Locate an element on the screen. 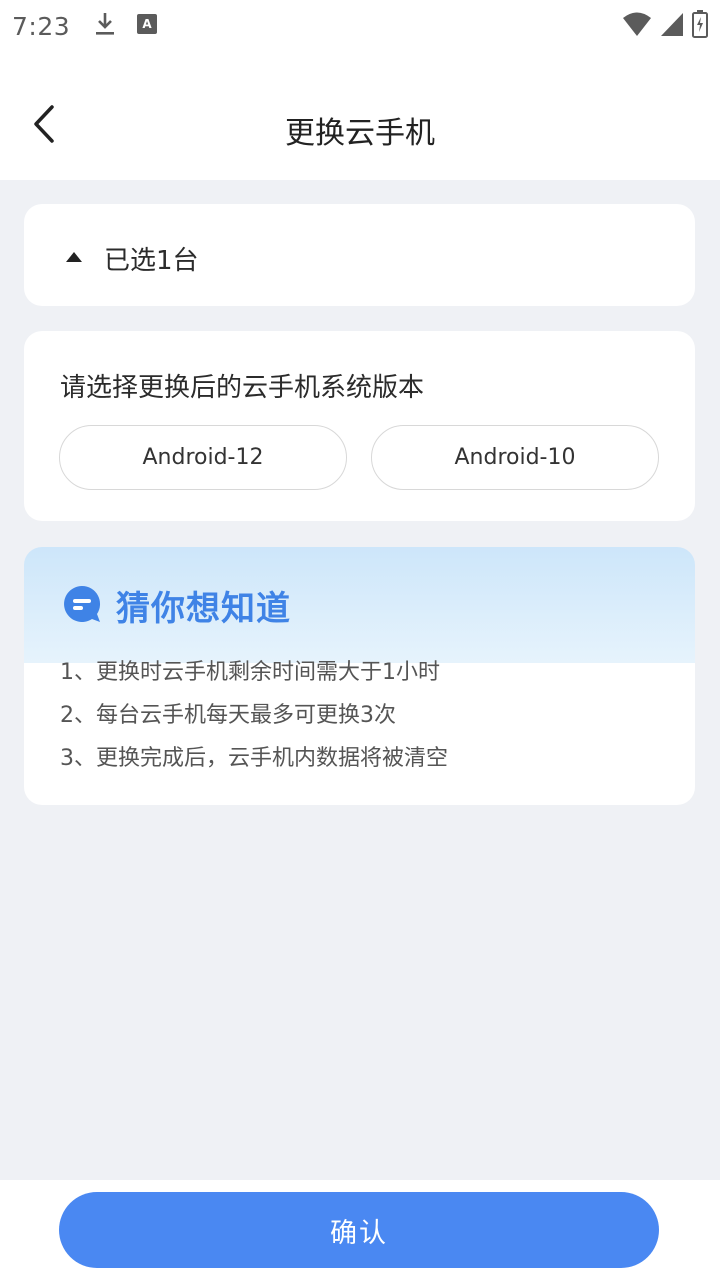 The width and height of the screenshot is (720, 1280). version-select-card: 请选择更换后的云手机系统版本 Android-12 Android-10 is located at coordinates (359, 426).